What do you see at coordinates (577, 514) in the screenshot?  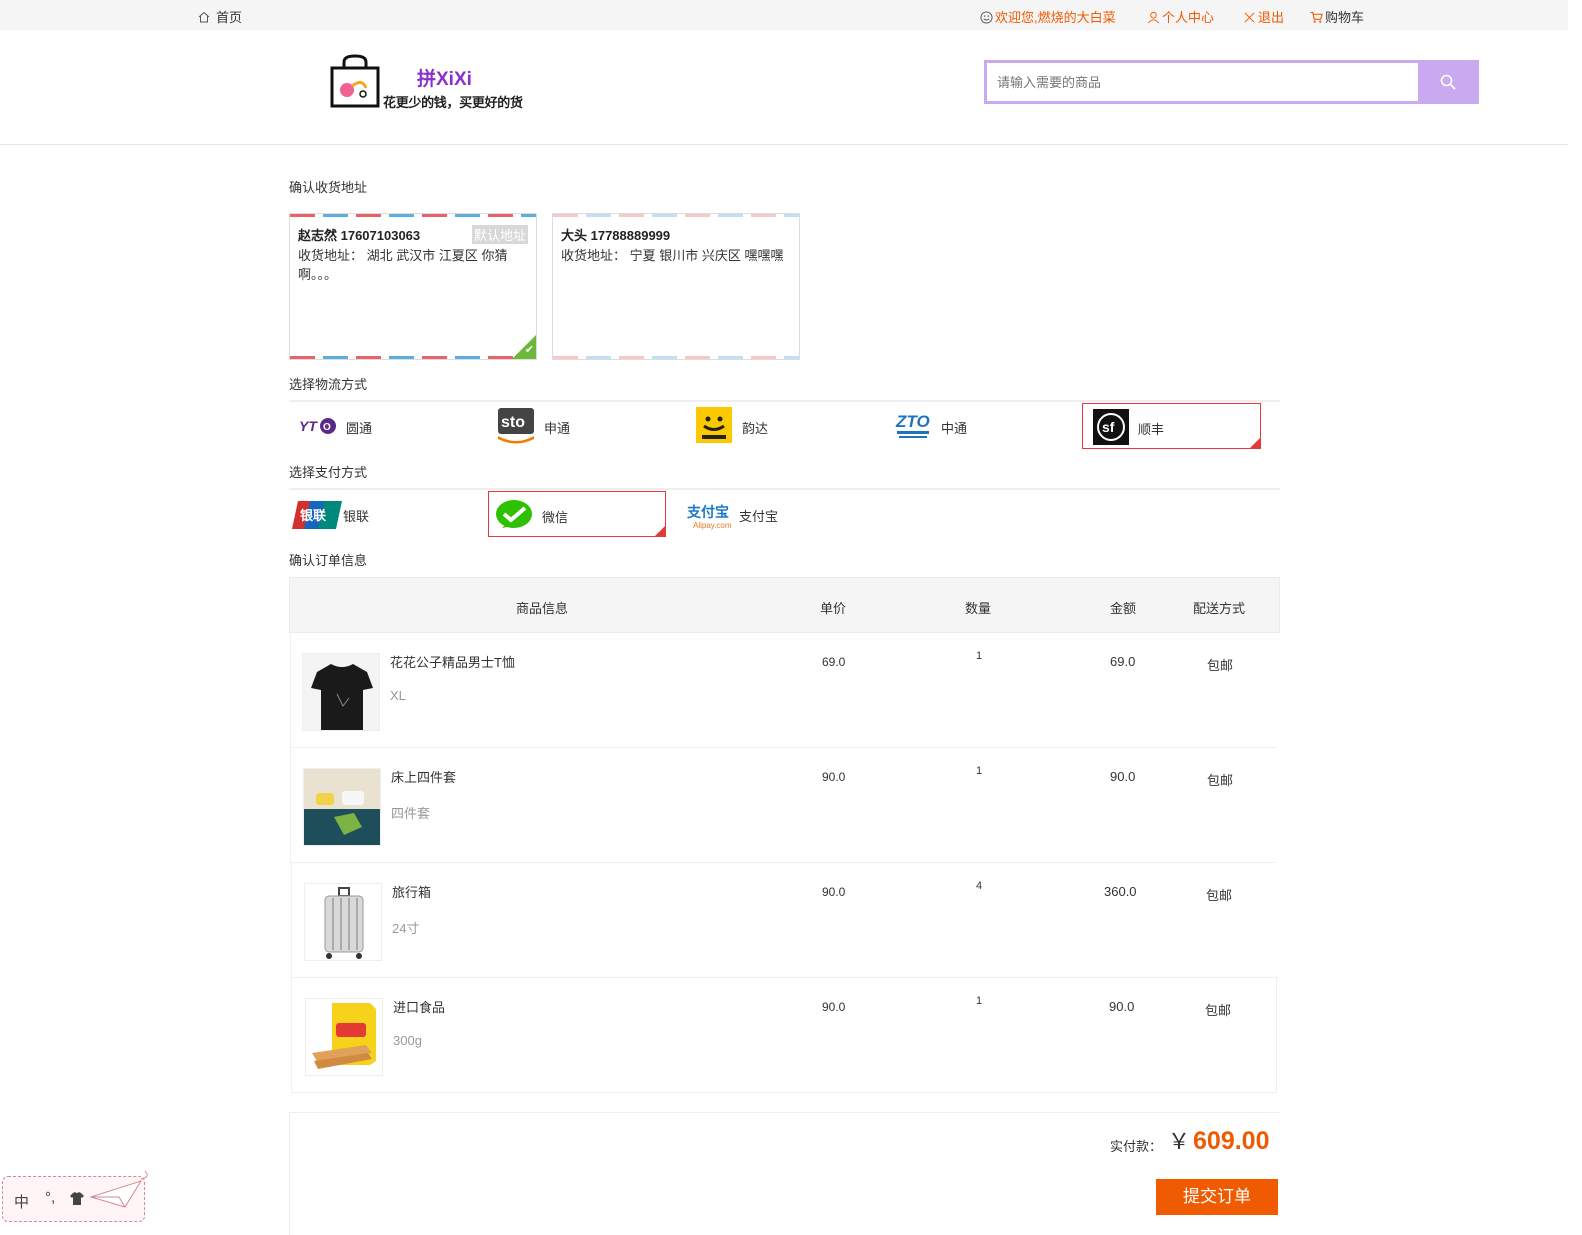 I see `payment-option-wechat: 微信` at bounding box center [577, 514].